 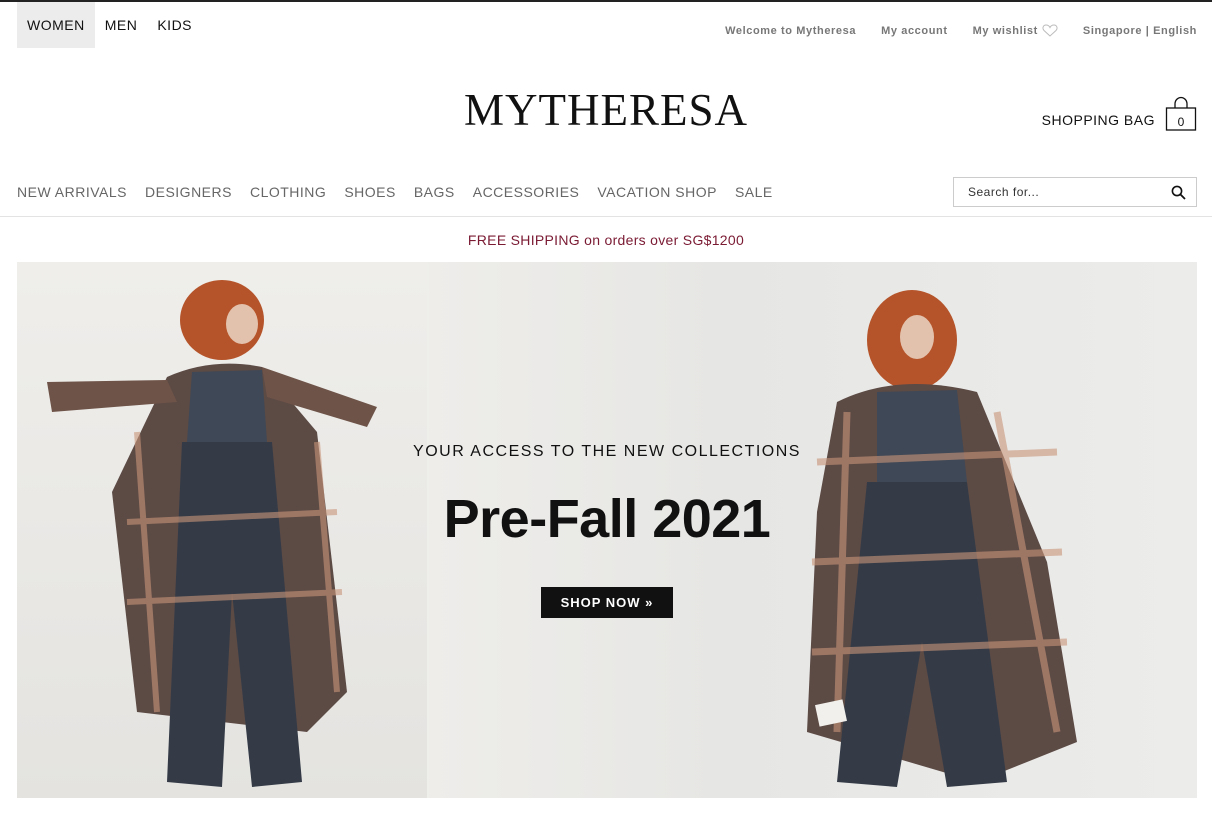 What do you see at coordinates (606, 240) in the screenshot?
I see `free-shipping-banner: FREE SHIPPING on orders over SG$1200` at bounding box center [606, 240].